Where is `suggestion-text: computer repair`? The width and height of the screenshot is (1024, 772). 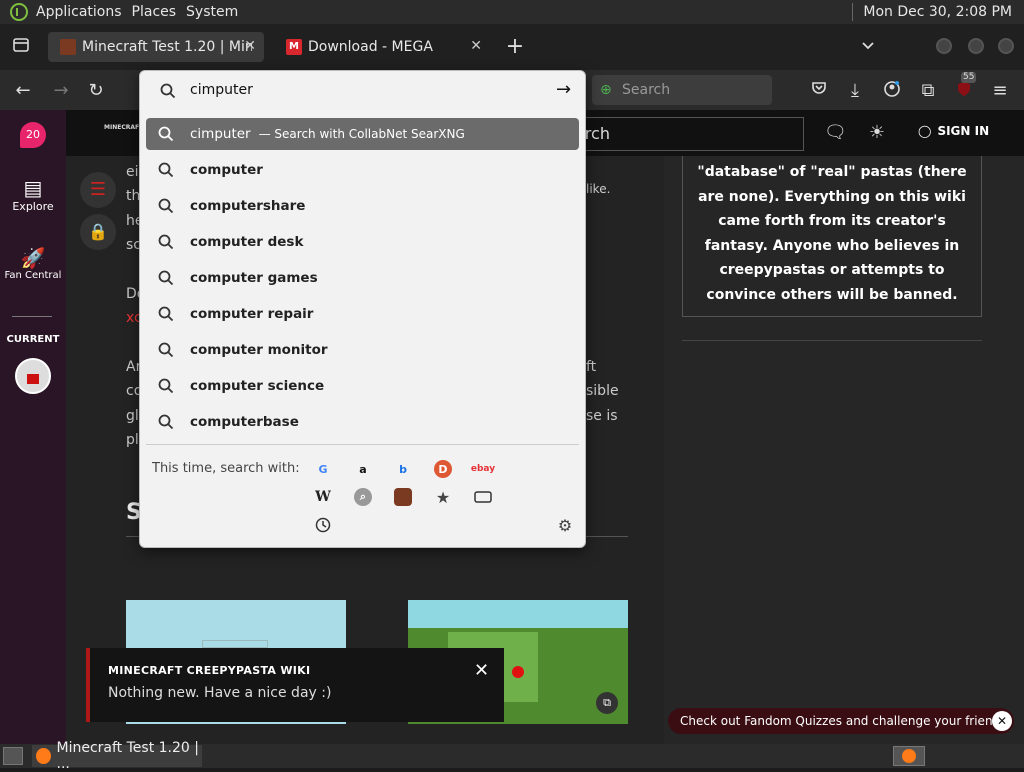
suggestion-text: computer repair is located at coordinates (252, 314).